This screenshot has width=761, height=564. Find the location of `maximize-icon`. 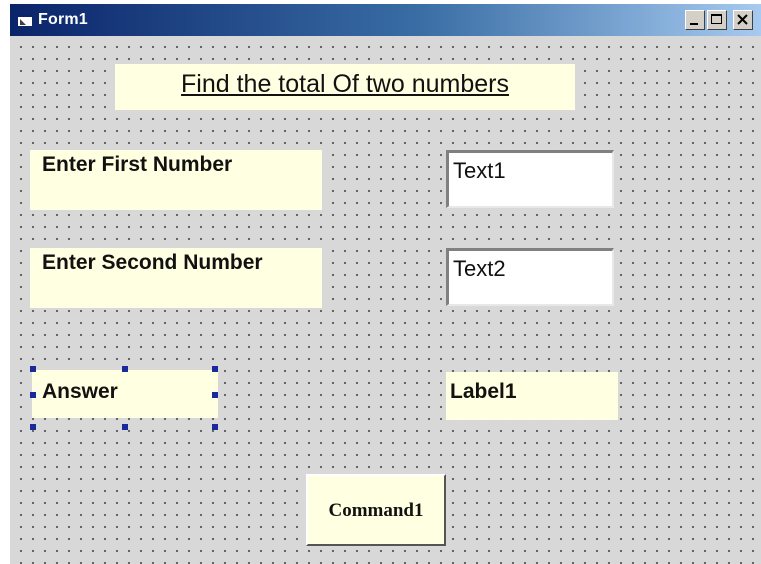

maximize-icon is located at coordinates (716, 19).